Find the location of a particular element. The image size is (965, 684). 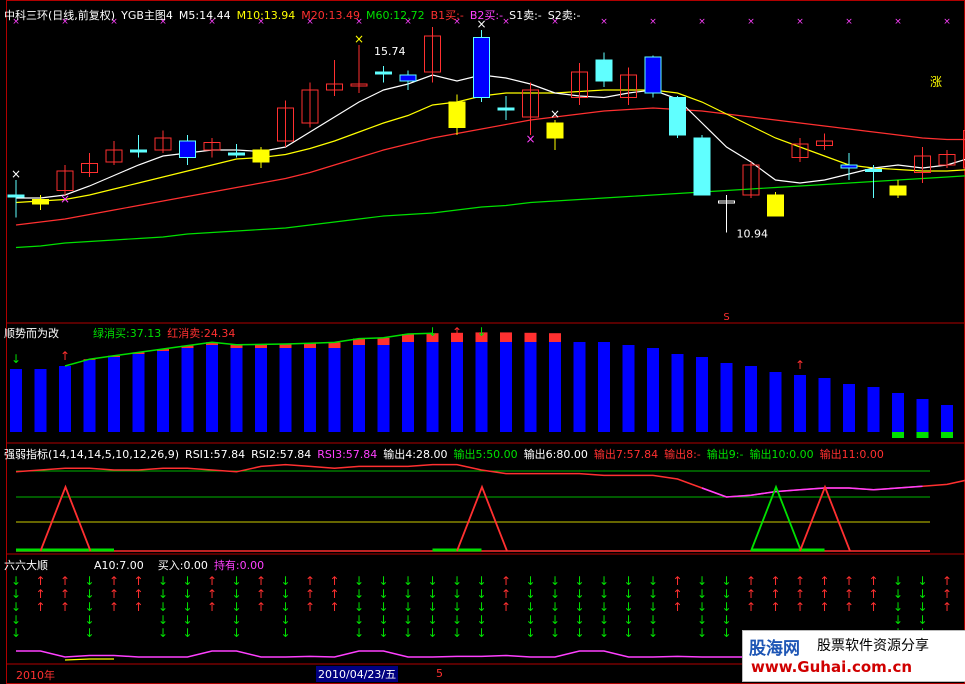

ma60-line is located at coordinates (490, 212).